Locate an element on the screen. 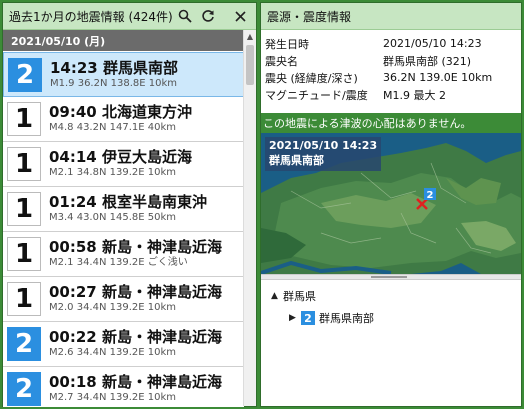  quake-list-title: 過去1か月の地震情報 (424件) is located at coordinates (90, 16).